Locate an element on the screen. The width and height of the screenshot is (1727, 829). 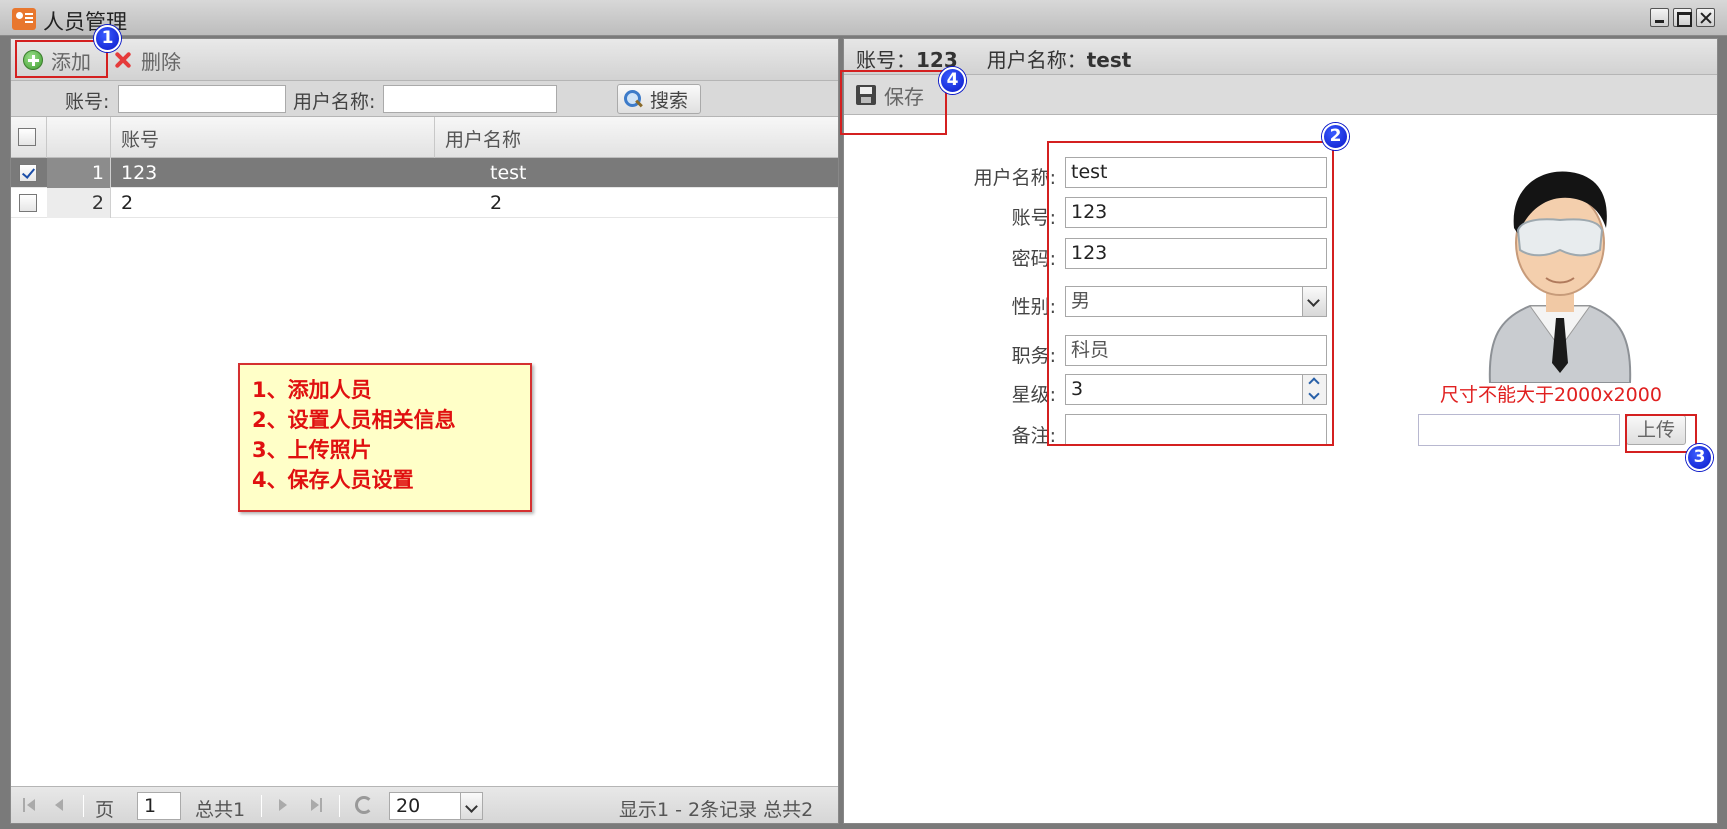
note-line: 2、设置人员相关信息 is located at coordinates (354, 420).